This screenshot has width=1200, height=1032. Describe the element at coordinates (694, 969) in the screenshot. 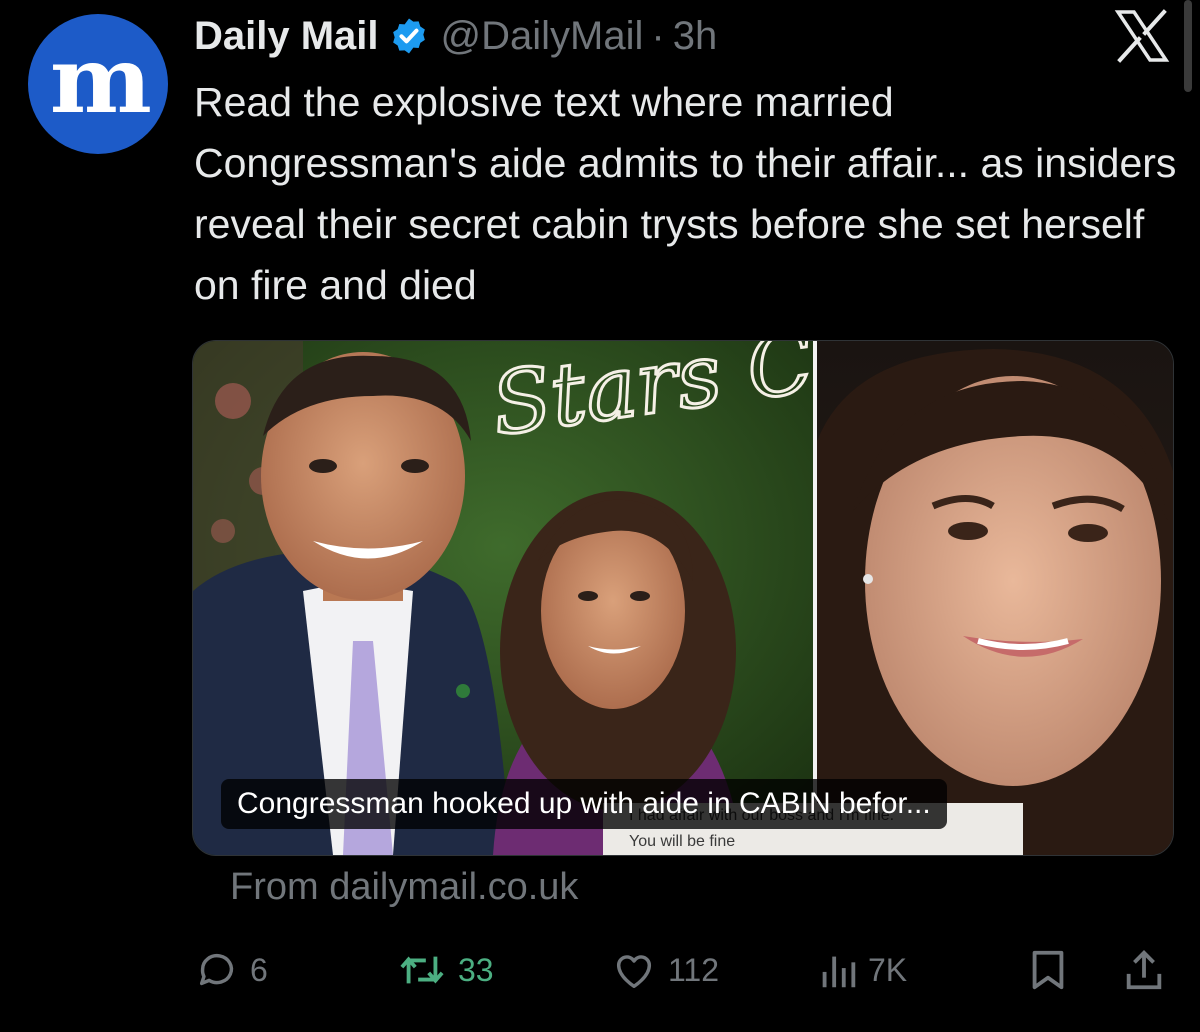

I see `like-count: 112` at that location.